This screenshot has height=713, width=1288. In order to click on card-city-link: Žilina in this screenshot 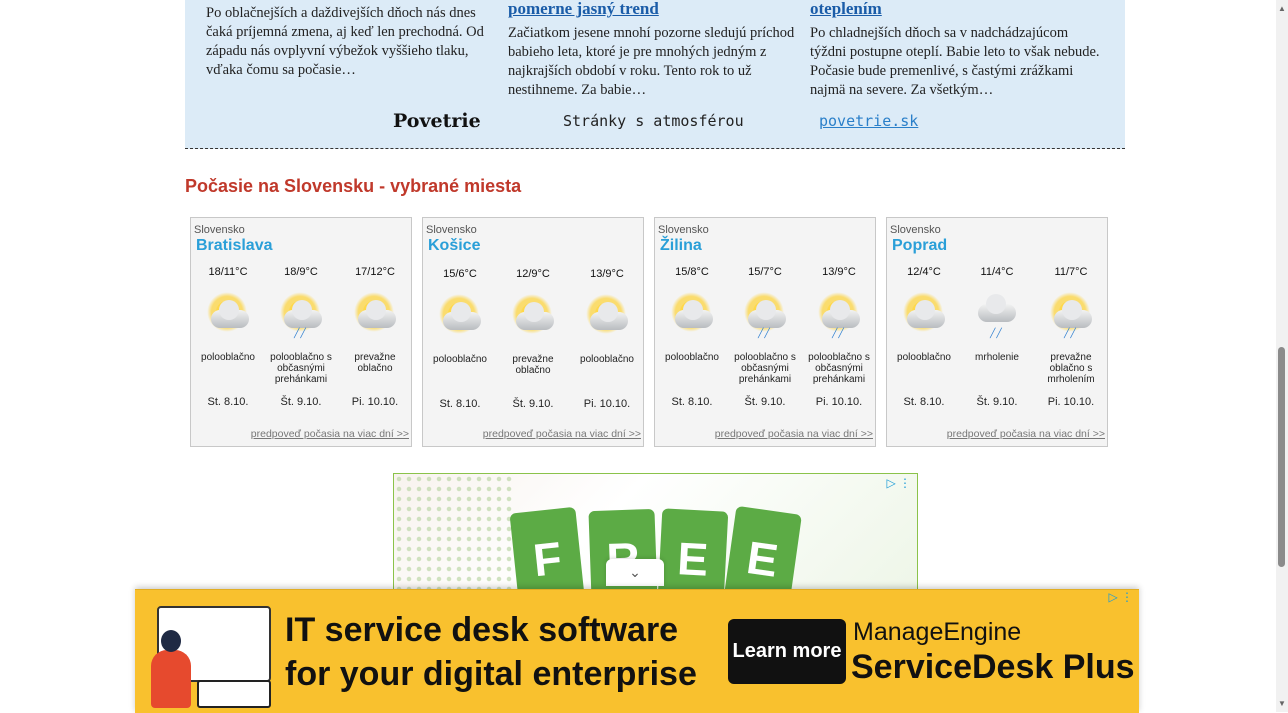, I will do `click(681, 246)`.